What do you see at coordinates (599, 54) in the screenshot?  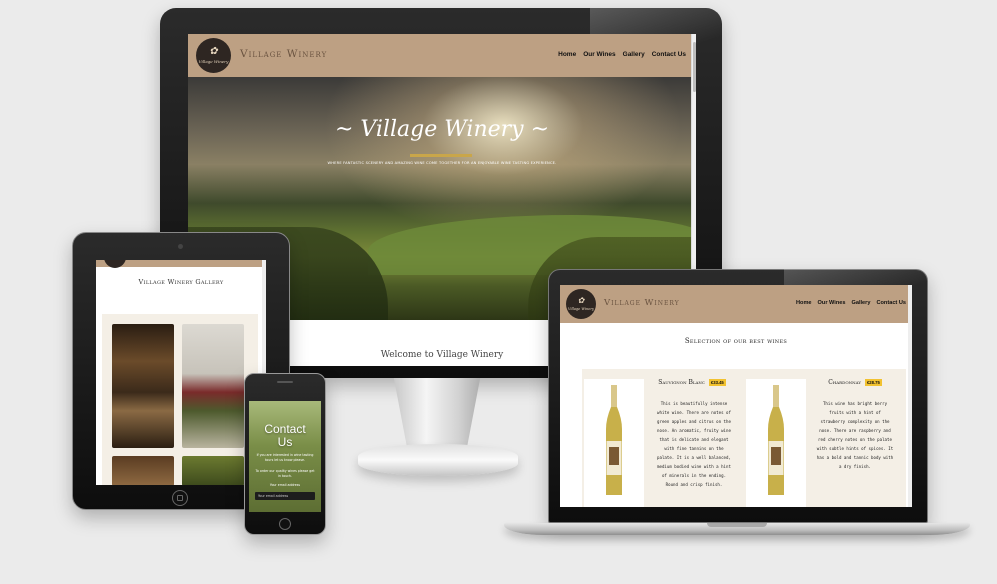 I see `nav-our-wines: Our Wines` at bounding box center [599, 54].